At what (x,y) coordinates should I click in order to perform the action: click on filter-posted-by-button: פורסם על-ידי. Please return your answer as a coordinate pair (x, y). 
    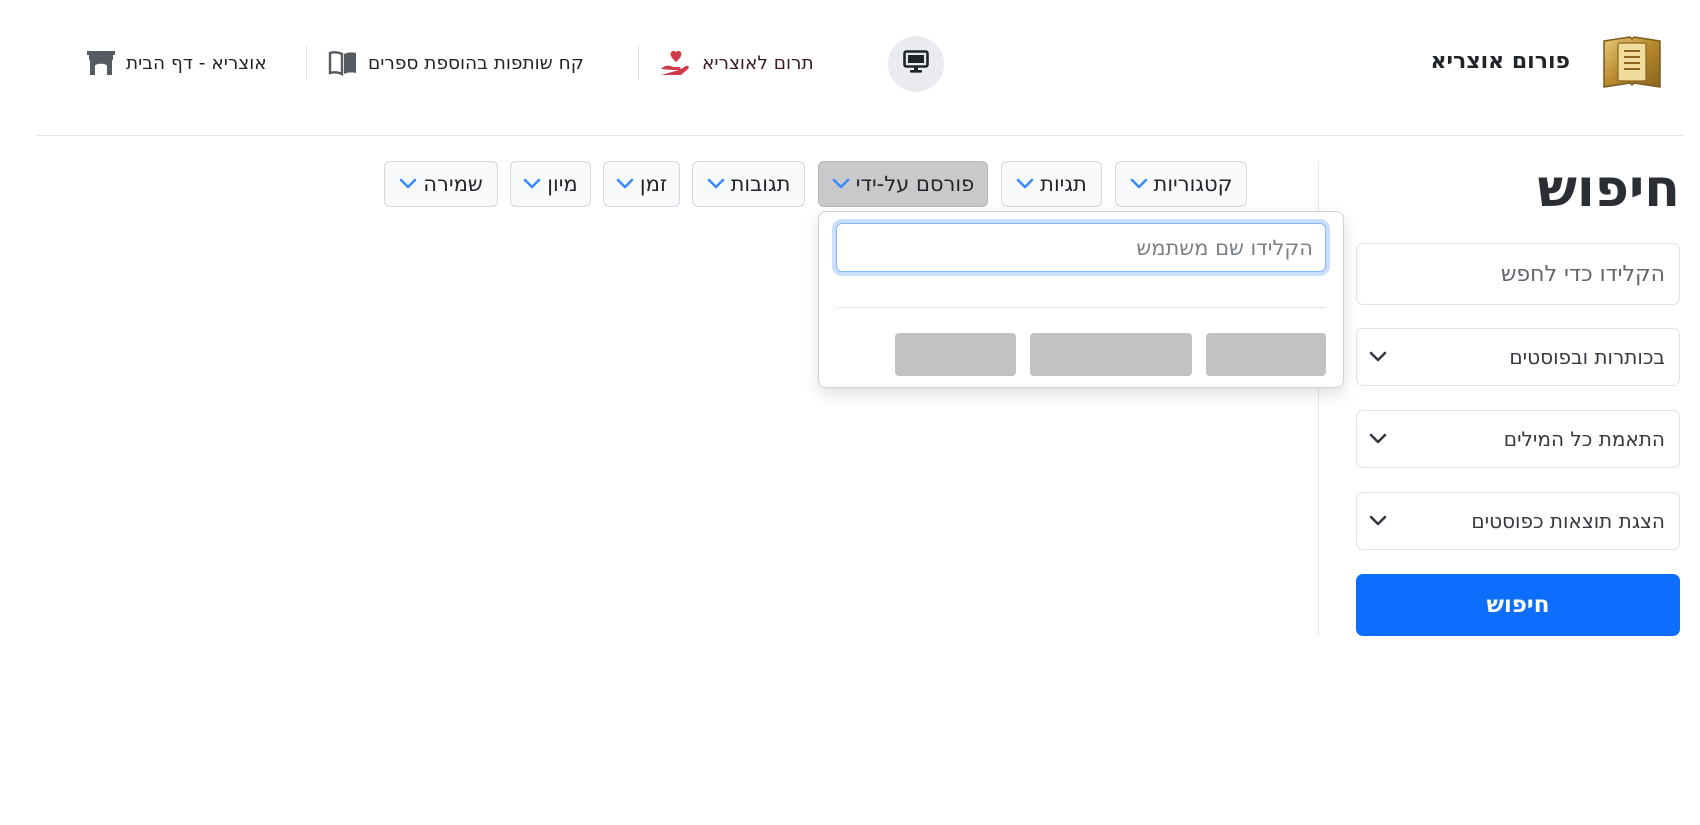
    Looking at the image, I should click on (903, 184).